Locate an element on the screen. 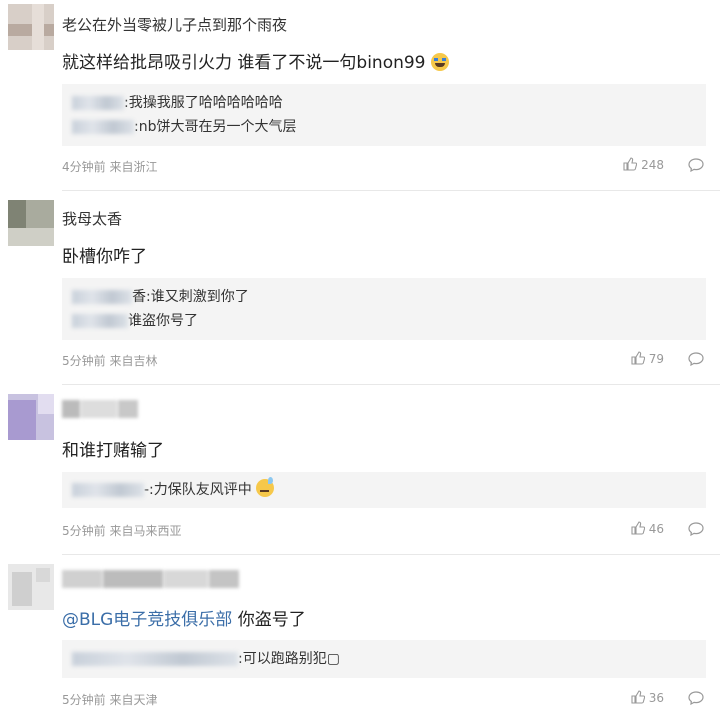 Image resolution: width=720 pixels, height=720 pixels. like-count: 46 is located at coordinates (656, 529).